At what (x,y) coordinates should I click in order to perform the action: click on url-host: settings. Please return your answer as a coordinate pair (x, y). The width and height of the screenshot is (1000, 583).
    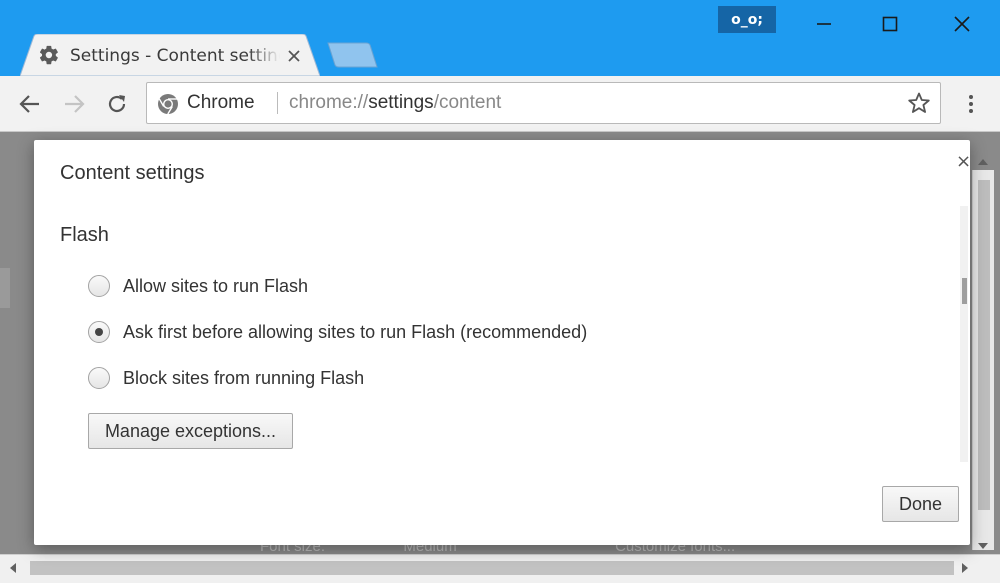
    Looking at the image, I should click on (401, 102).